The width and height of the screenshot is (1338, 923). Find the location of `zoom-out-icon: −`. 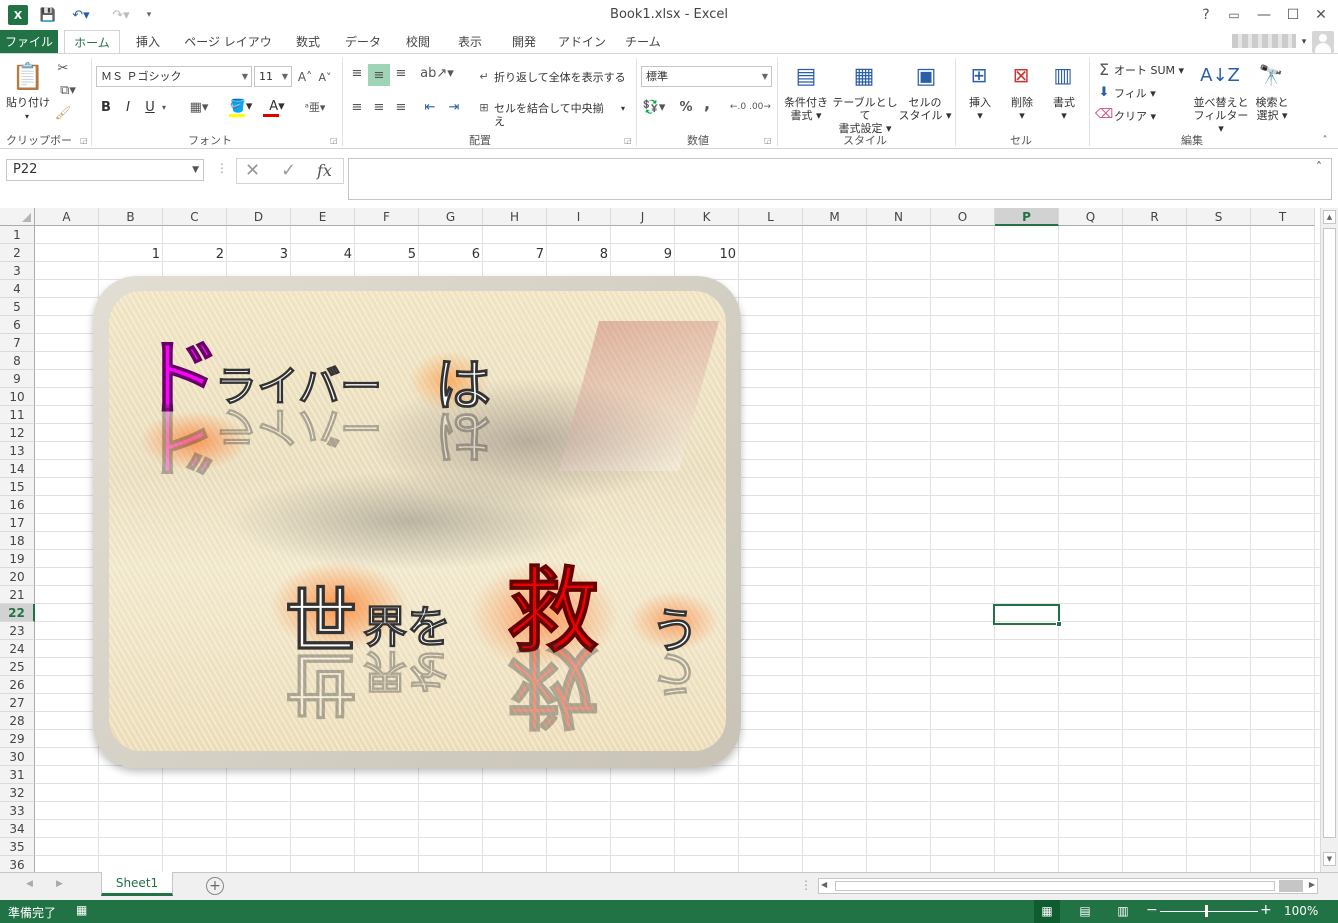

zoom-out-icon: − is located at coordinates (1152, 910).